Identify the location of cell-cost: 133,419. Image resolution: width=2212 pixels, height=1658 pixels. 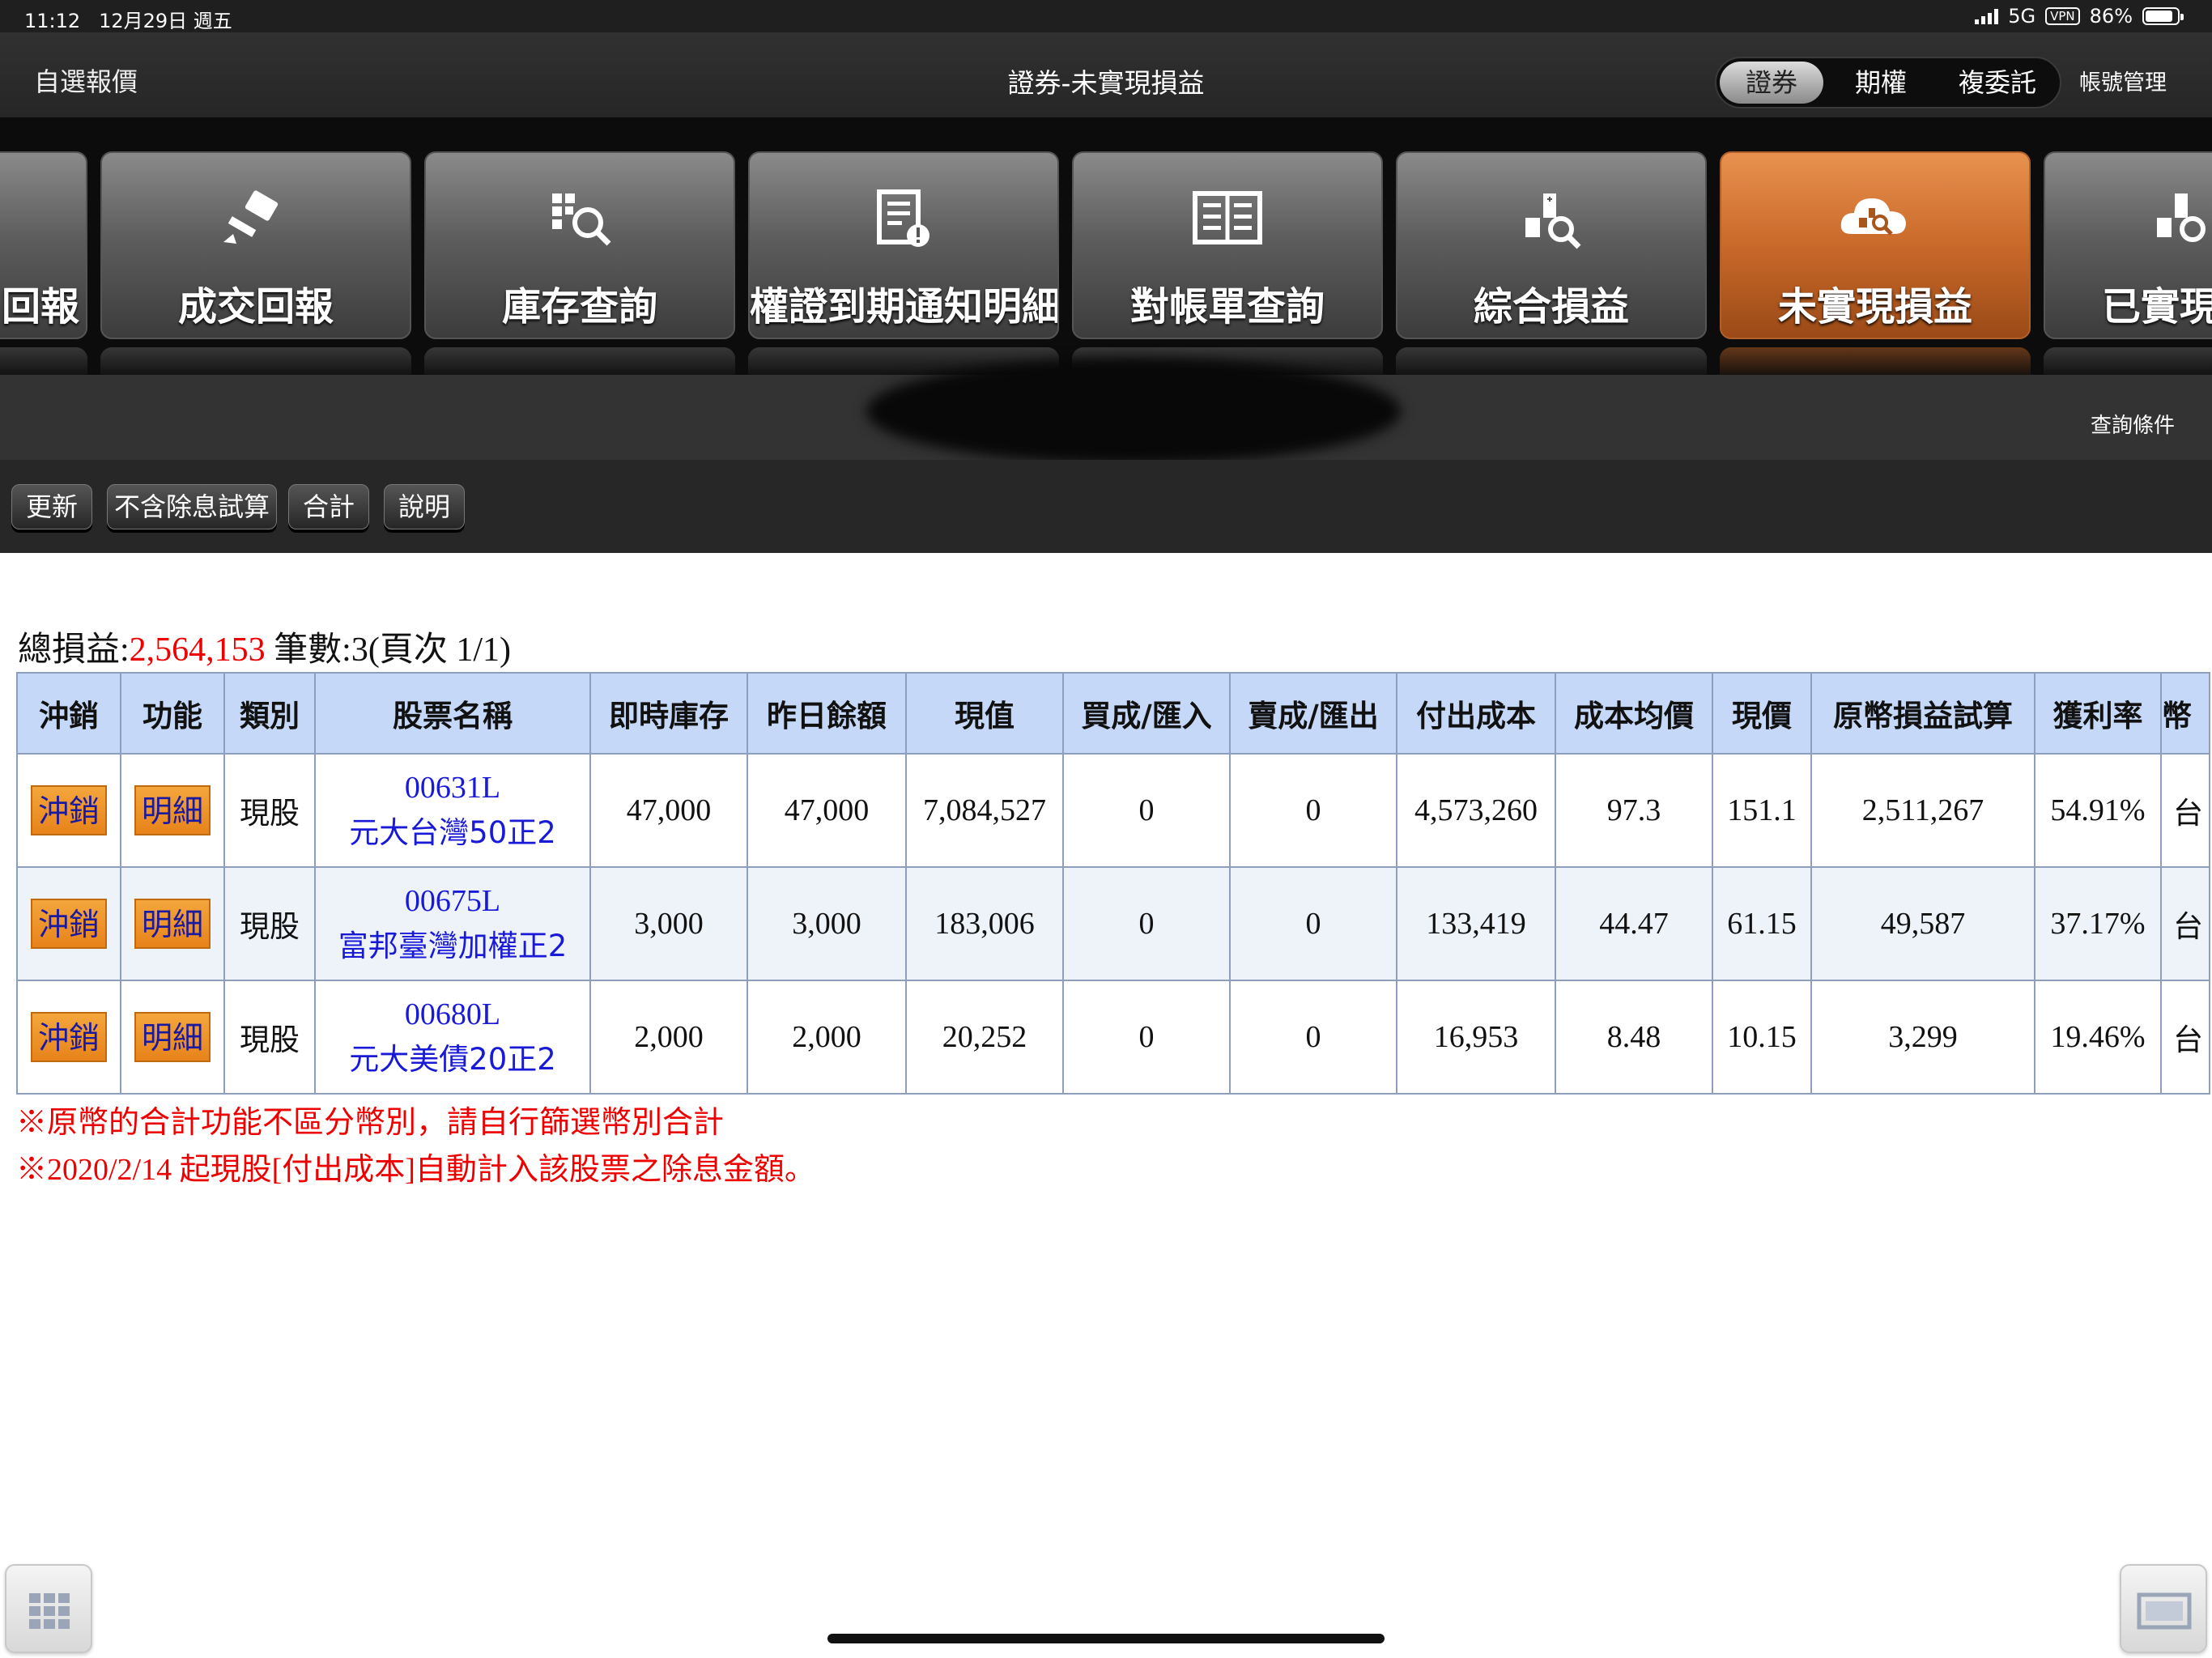
(1476, 923).